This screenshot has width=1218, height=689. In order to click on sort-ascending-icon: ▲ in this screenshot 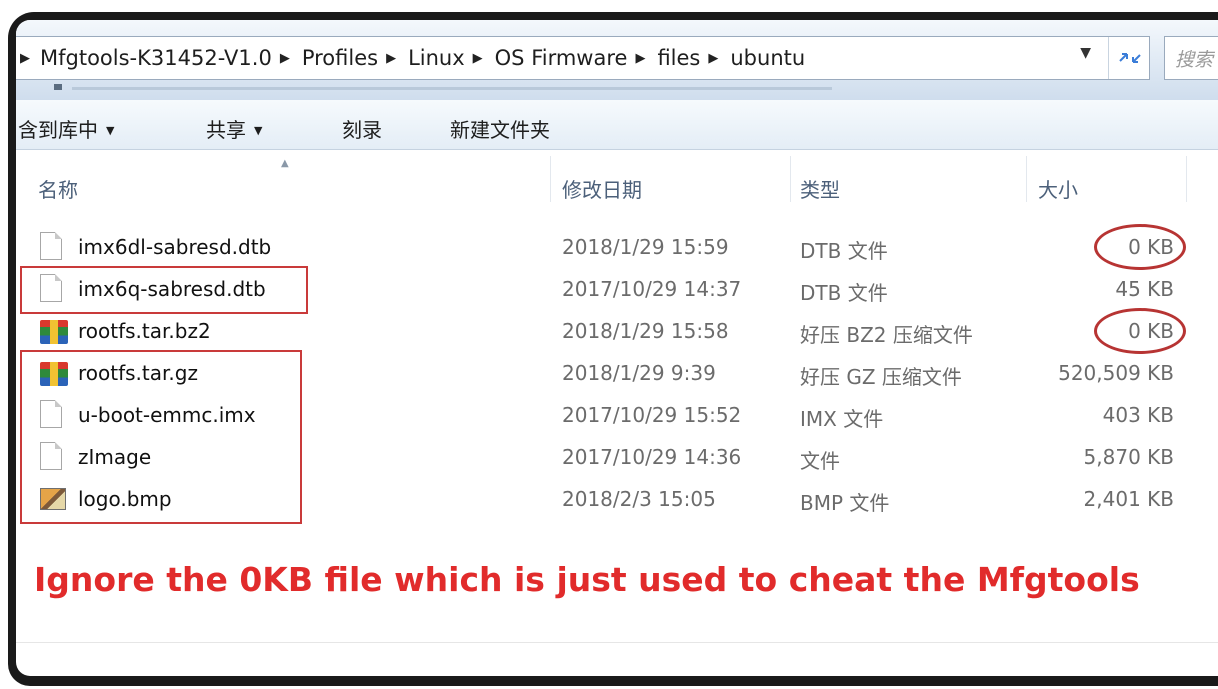, I will do `click(285, 163)`.